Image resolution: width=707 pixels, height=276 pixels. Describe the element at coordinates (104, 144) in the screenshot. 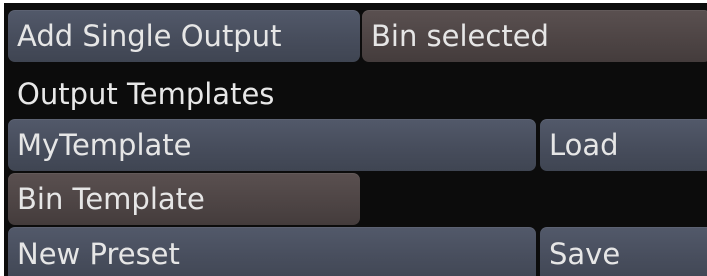

I see `template-name-value: MyTemplate` at that location.